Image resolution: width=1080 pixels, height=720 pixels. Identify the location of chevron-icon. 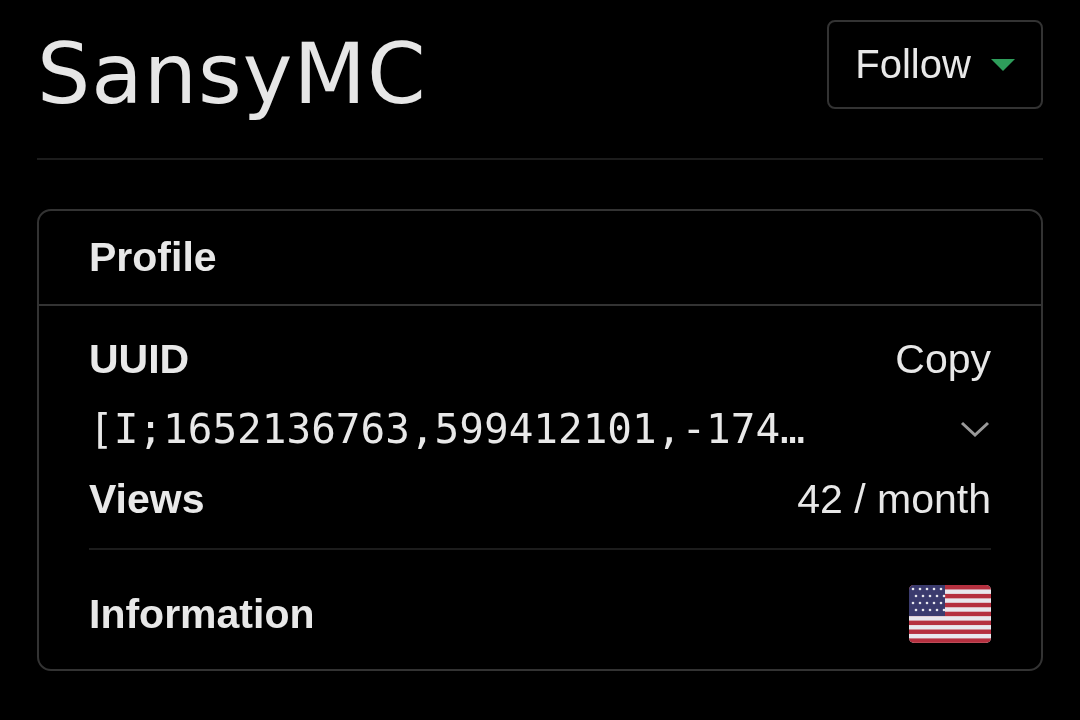
(975, 429).